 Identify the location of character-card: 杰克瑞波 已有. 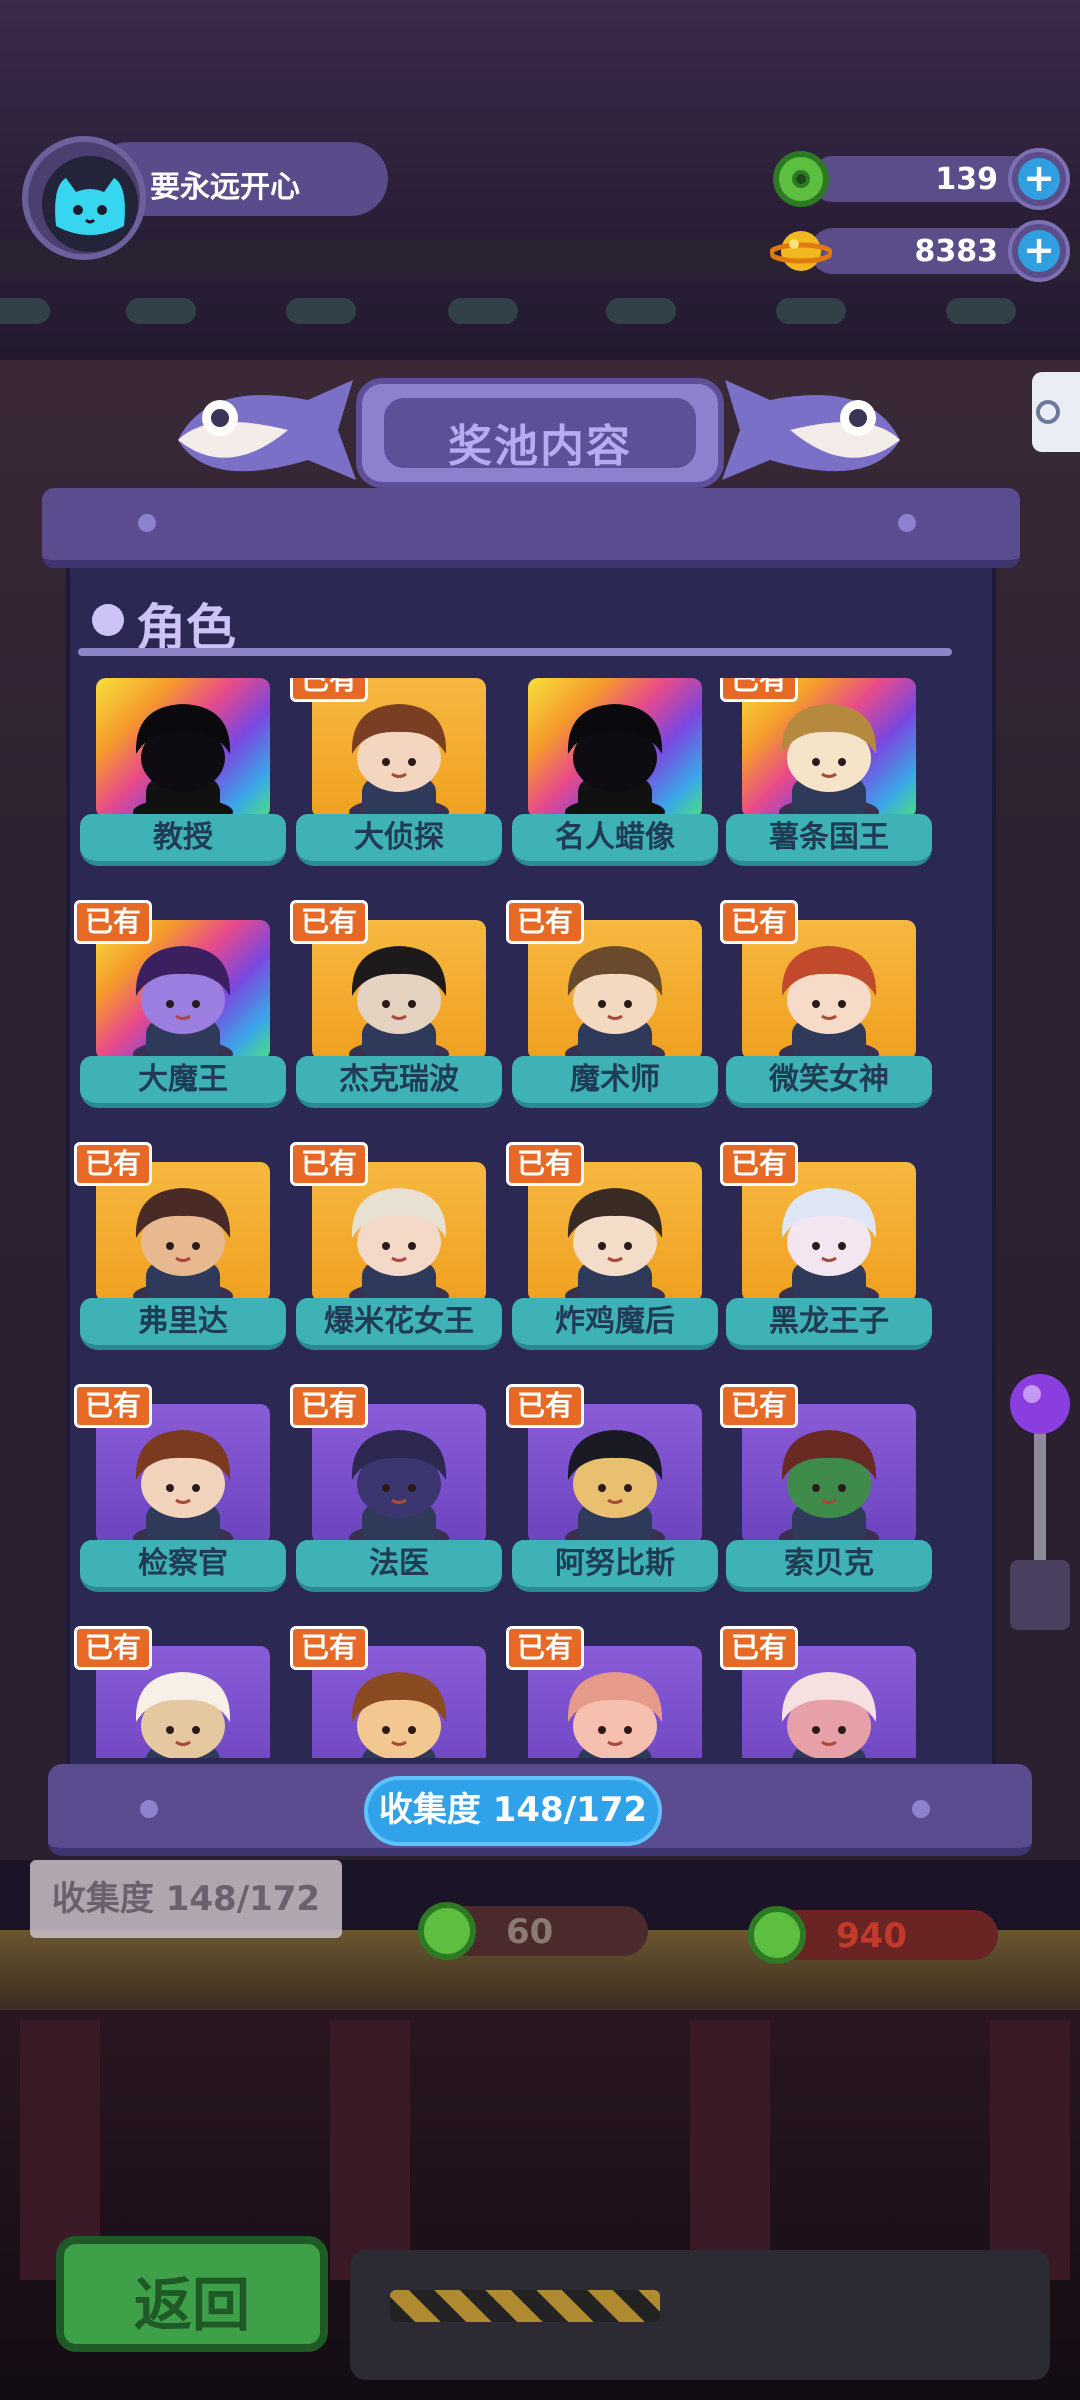
(398, 1010).